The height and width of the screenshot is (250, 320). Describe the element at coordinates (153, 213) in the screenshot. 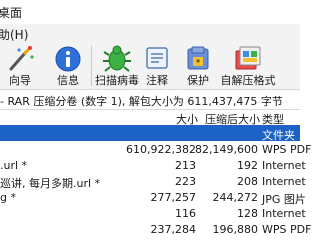

I see `file-row: 116 128 Internet` at that location.